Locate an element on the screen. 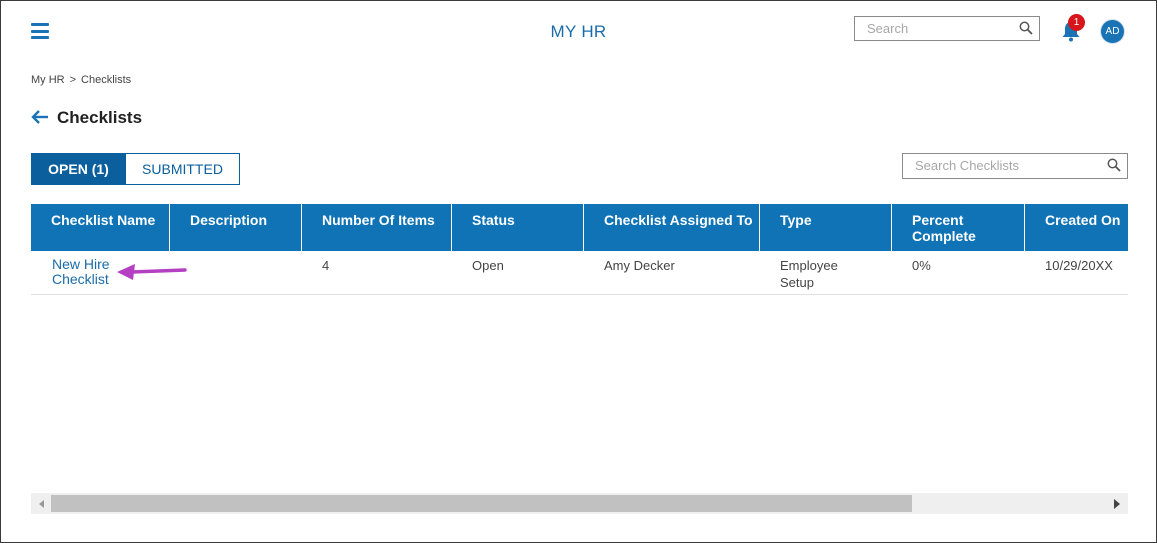  percent-complete-cell: 0% is located at coordinates (921, 265).